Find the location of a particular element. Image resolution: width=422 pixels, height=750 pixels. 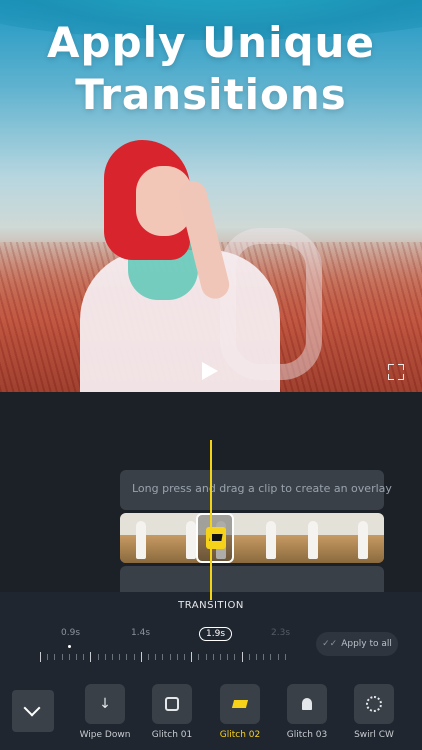

duration-tick-label: 2.3s is located at coordinates (280, 633).